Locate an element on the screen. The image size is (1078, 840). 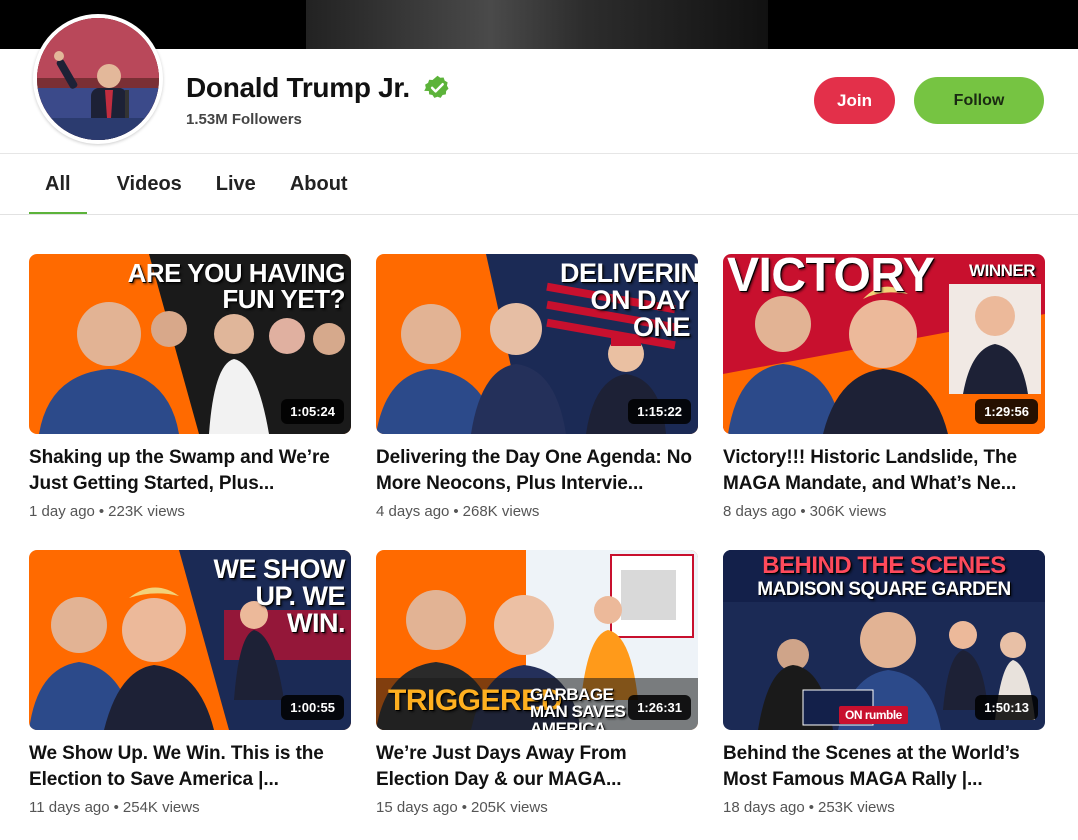
banner-image is located at coordinates (537, 24).